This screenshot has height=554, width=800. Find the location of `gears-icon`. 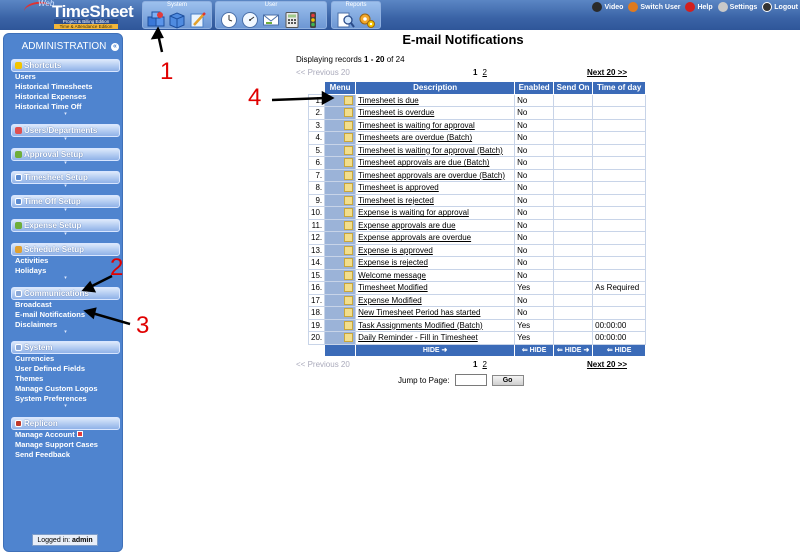

gears-icon is located at coordinates (366, 19).